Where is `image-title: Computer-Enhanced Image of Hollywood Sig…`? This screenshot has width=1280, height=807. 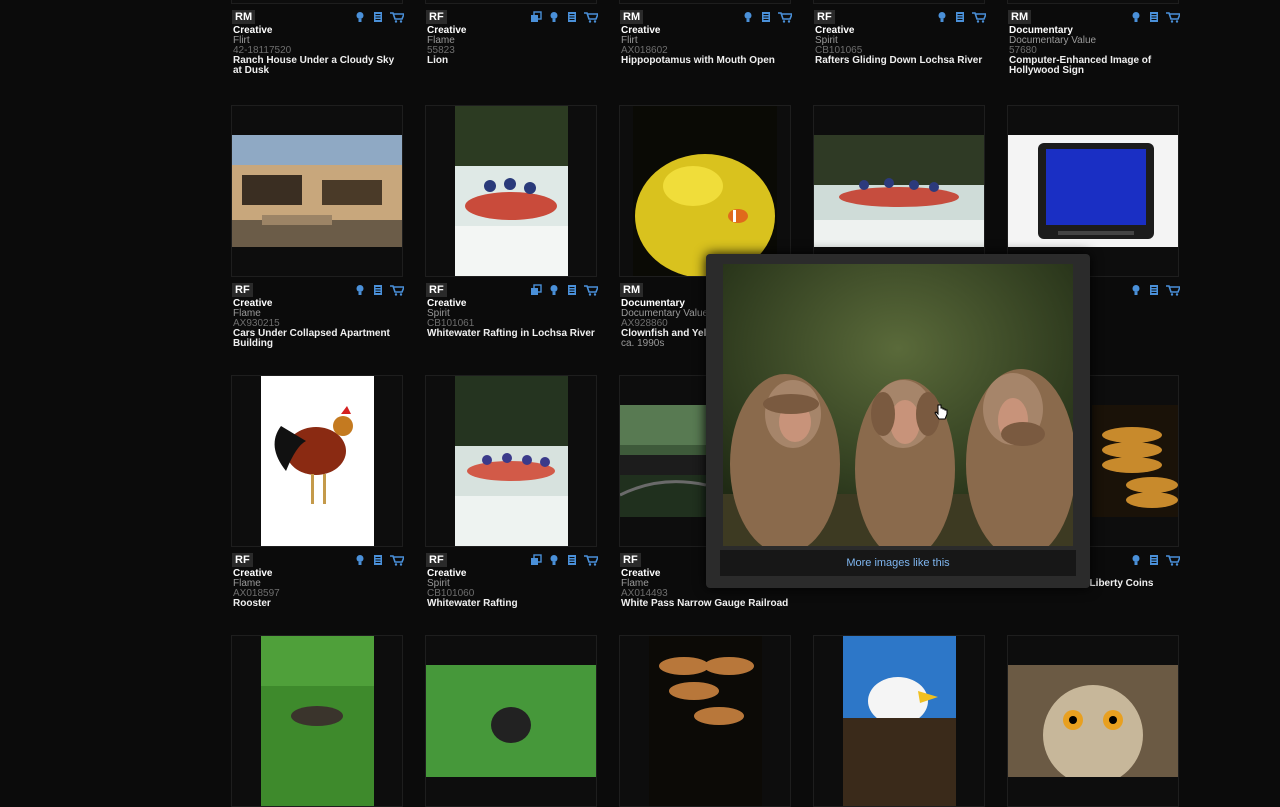 image-title: Computer-Enhanced Image of Hollywood Sig… is located at coordinates (1094, 66).